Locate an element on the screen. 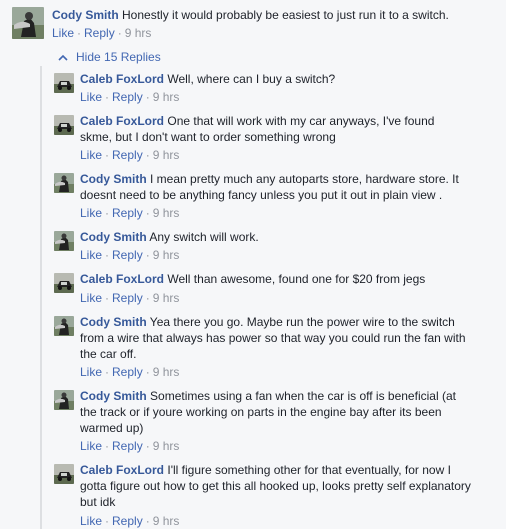 The width and height of the screenshot is (506, 529). comment-text: Well, where can I buy a switch? is located at coordinates (251, 79).